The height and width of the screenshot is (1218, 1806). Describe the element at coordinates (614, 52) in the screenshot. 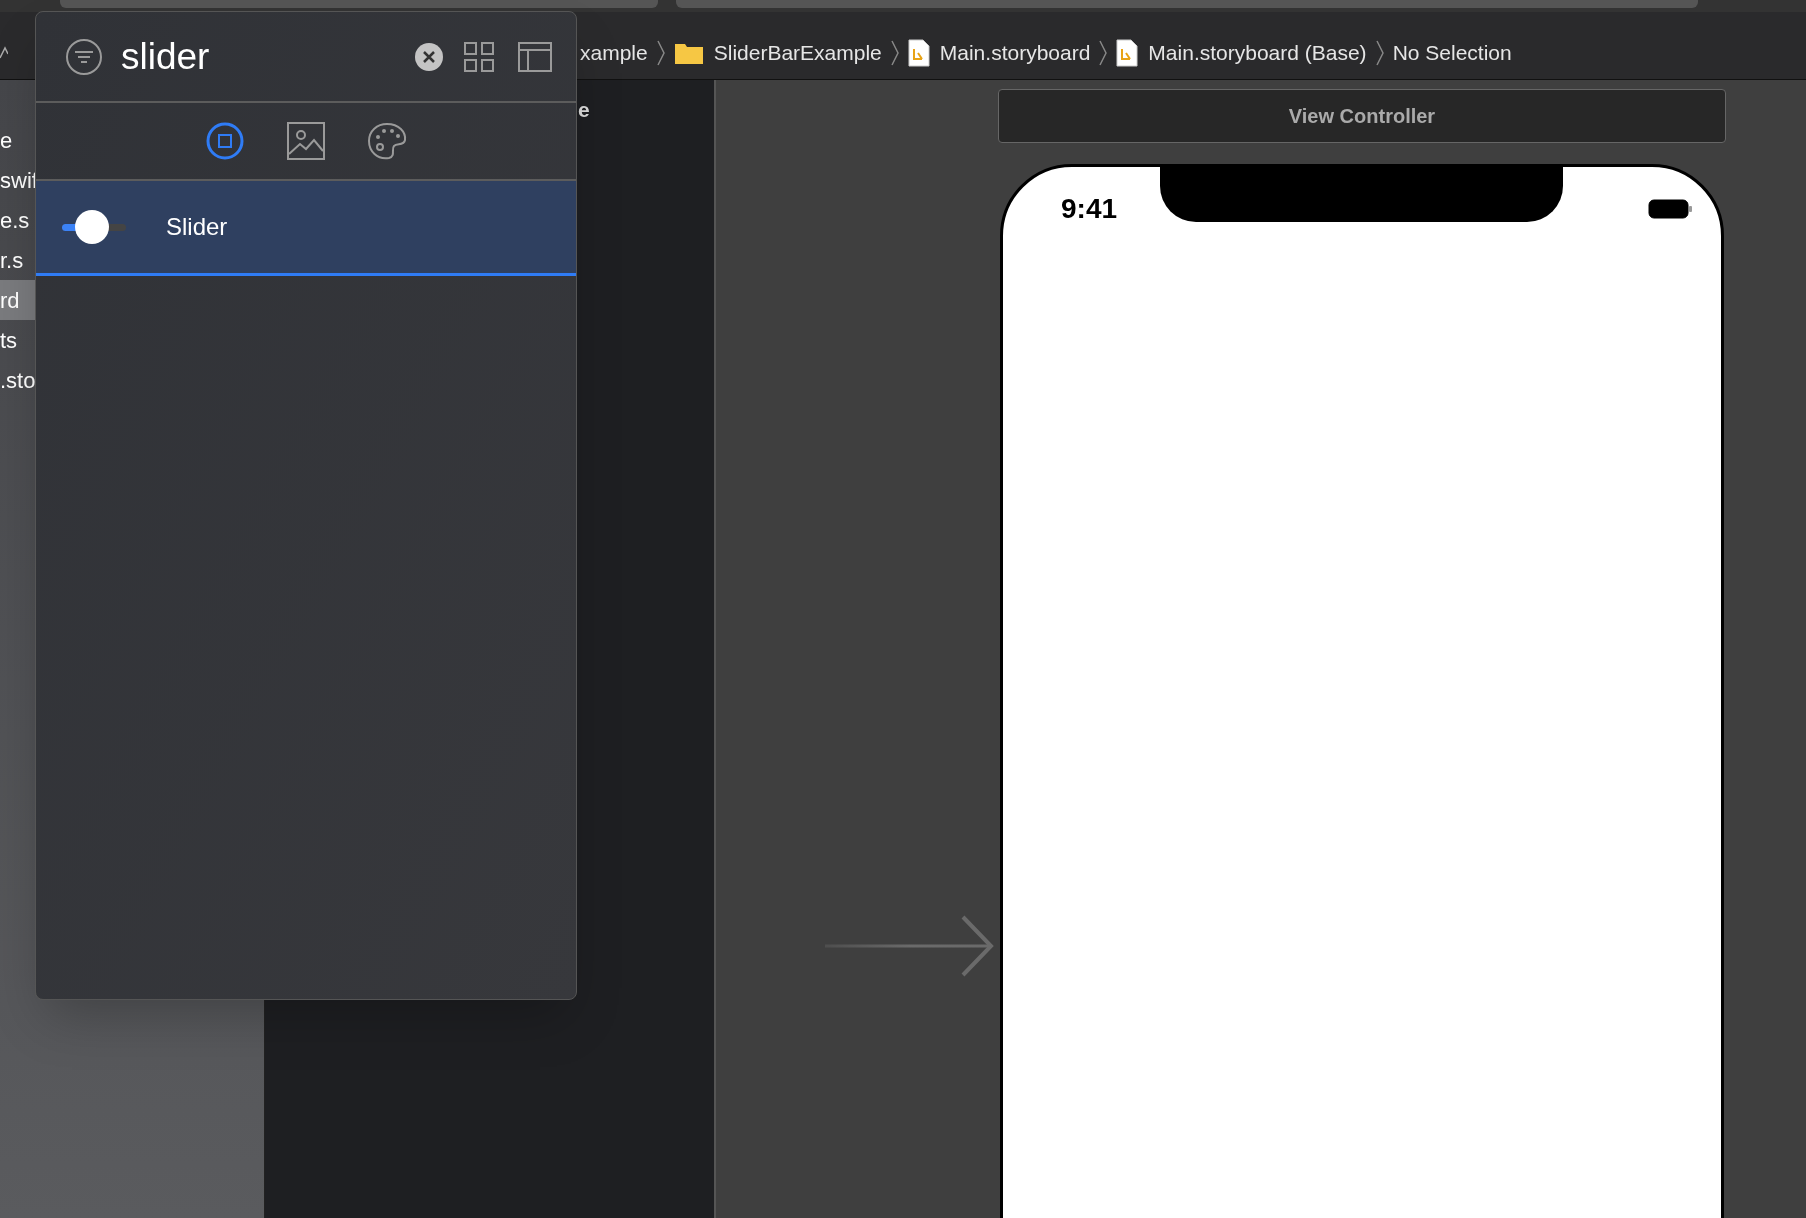

I see `breadcrumb-item: xample` at that location.